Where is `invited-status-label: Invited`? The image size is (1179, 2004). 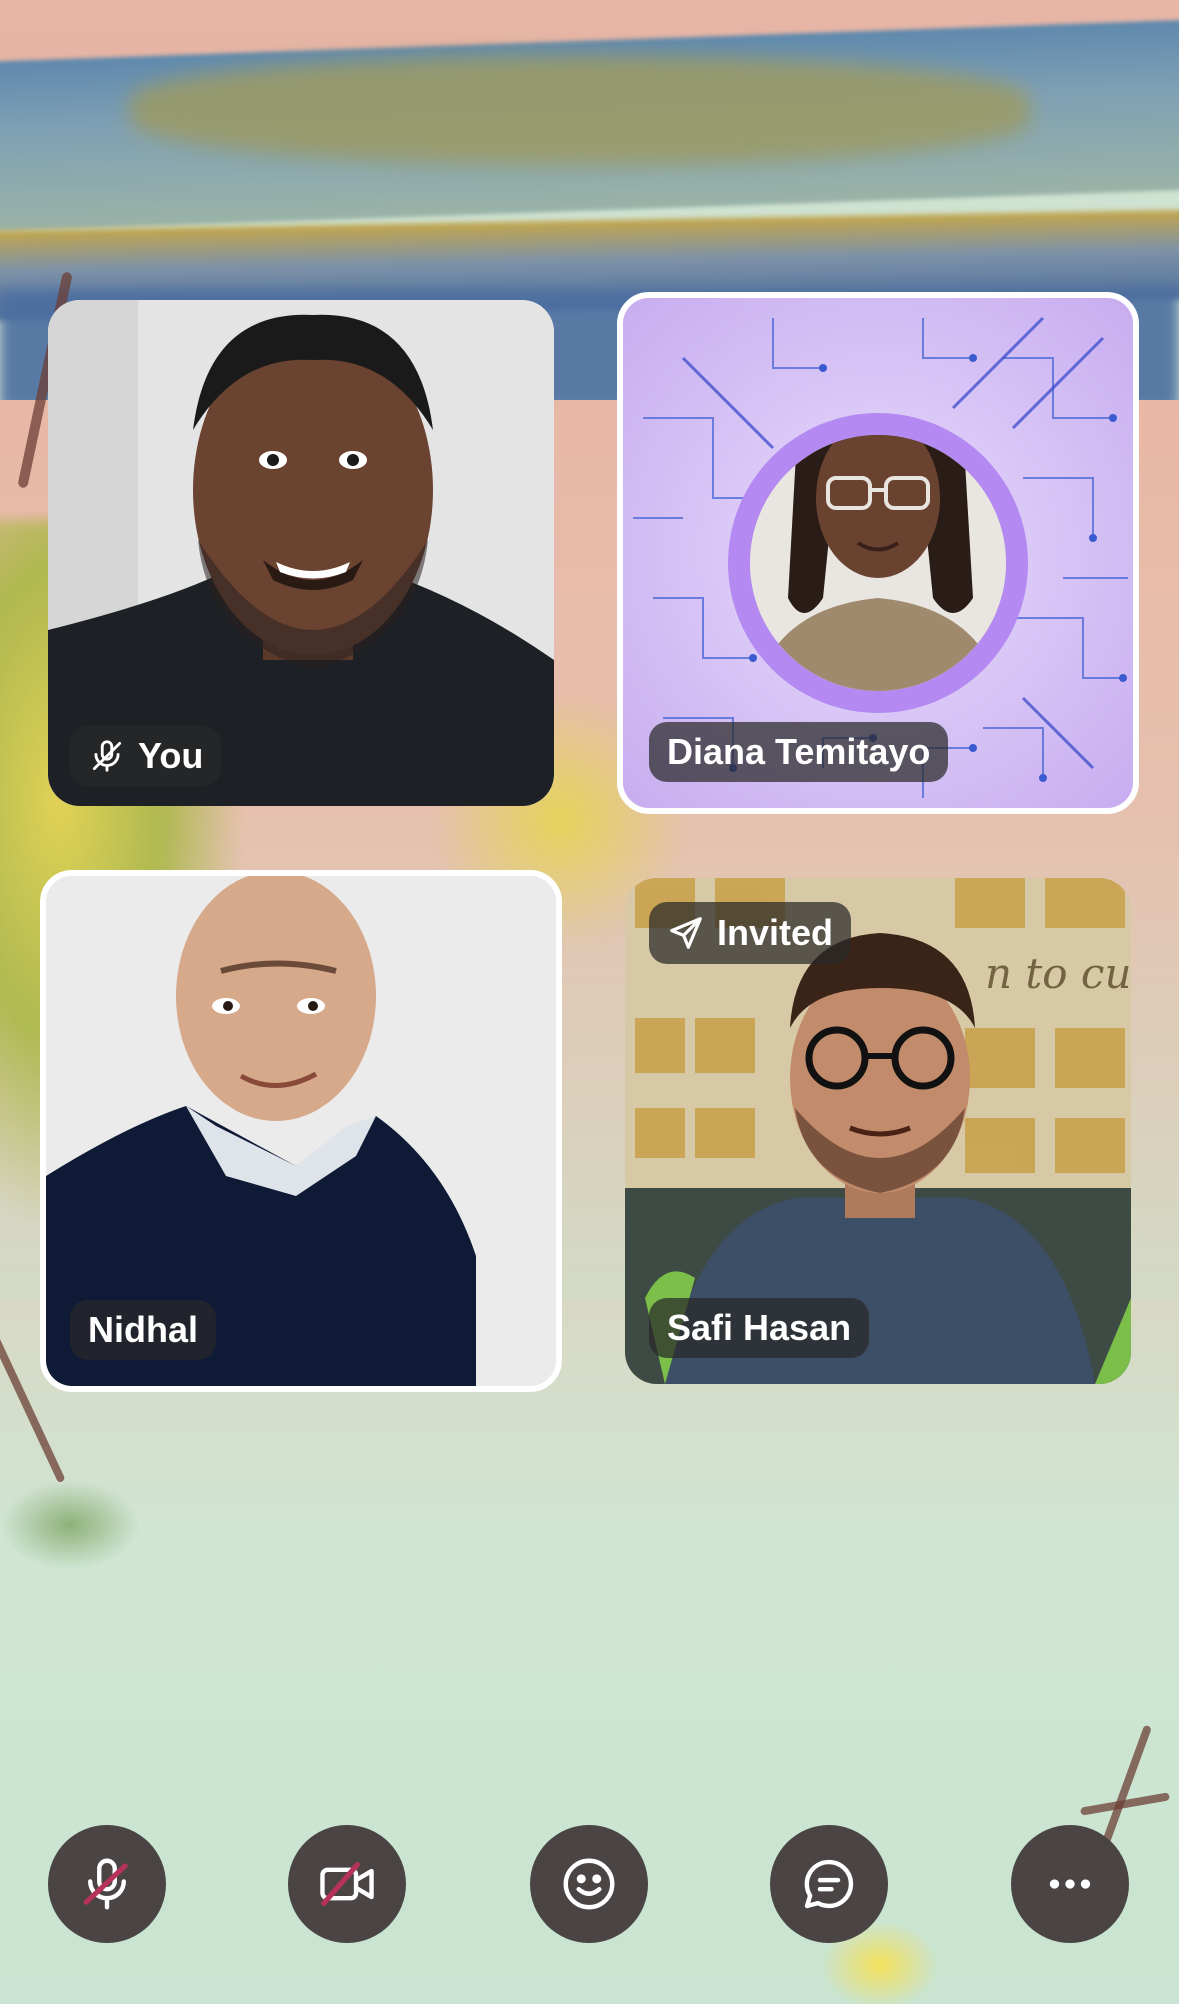
invited-status-label: Invited is located at coordinates (775, 932).